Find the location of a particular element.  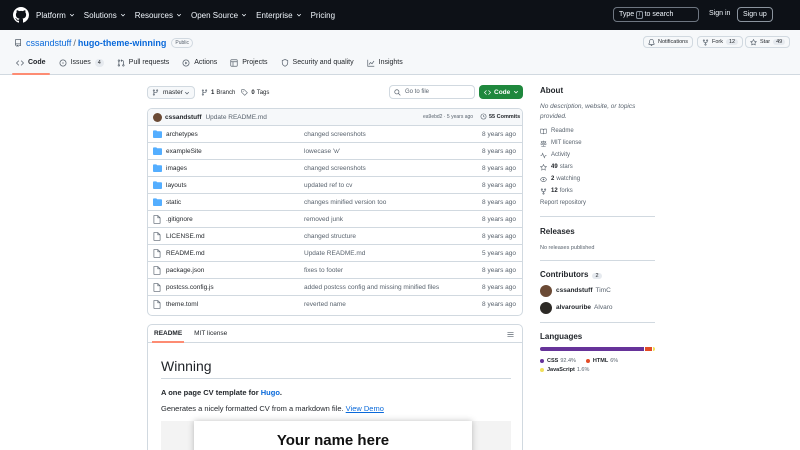

file-icon-wrap is located at coordinates (157, 270).